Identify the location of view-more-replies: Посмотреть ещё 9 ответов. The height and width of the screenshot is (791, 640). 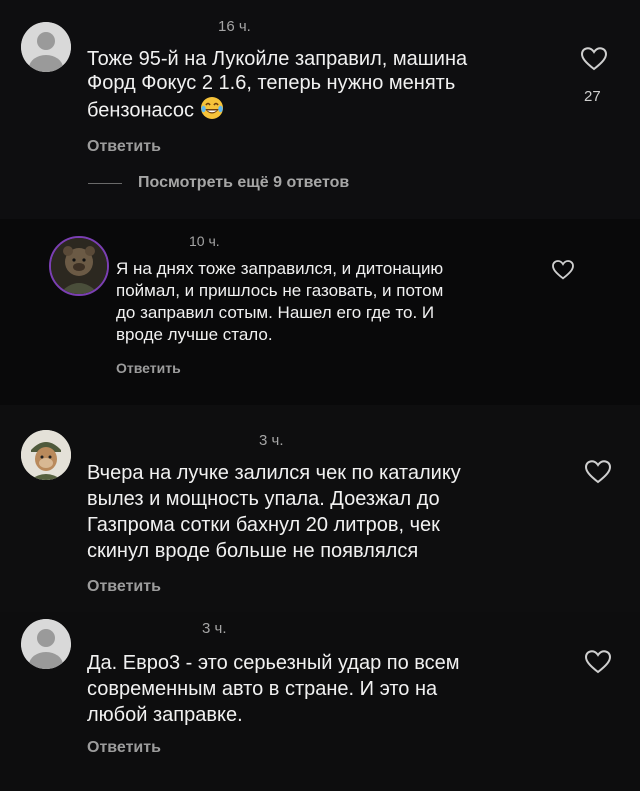
(218, 183).